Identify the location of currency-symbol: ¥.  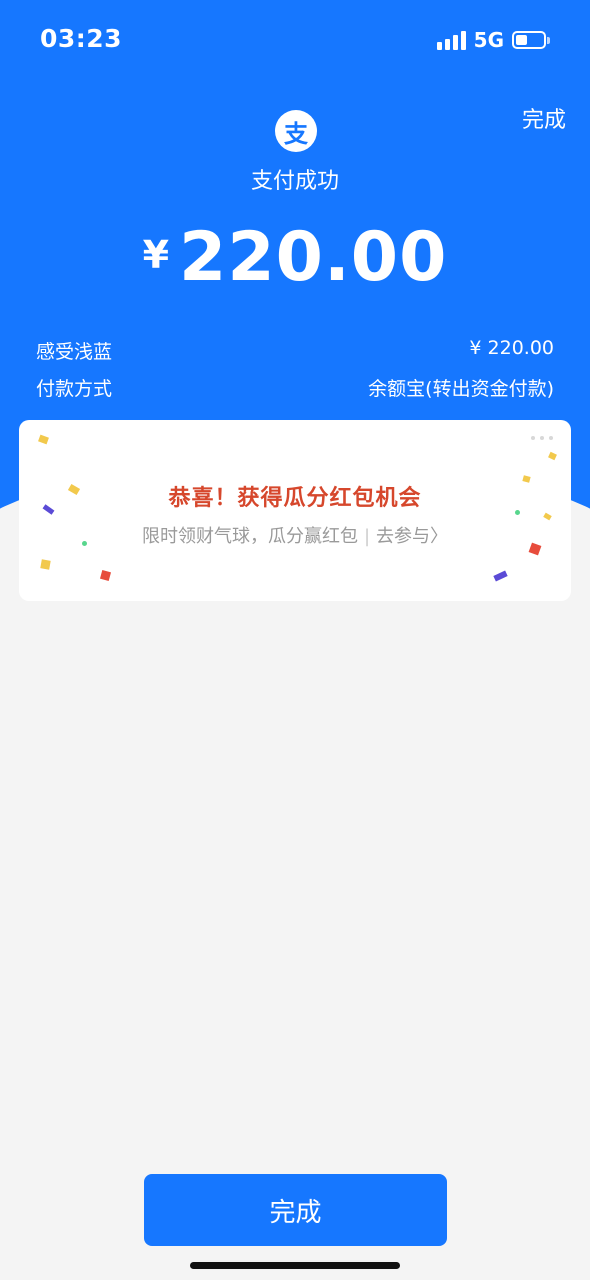
(156, 255).